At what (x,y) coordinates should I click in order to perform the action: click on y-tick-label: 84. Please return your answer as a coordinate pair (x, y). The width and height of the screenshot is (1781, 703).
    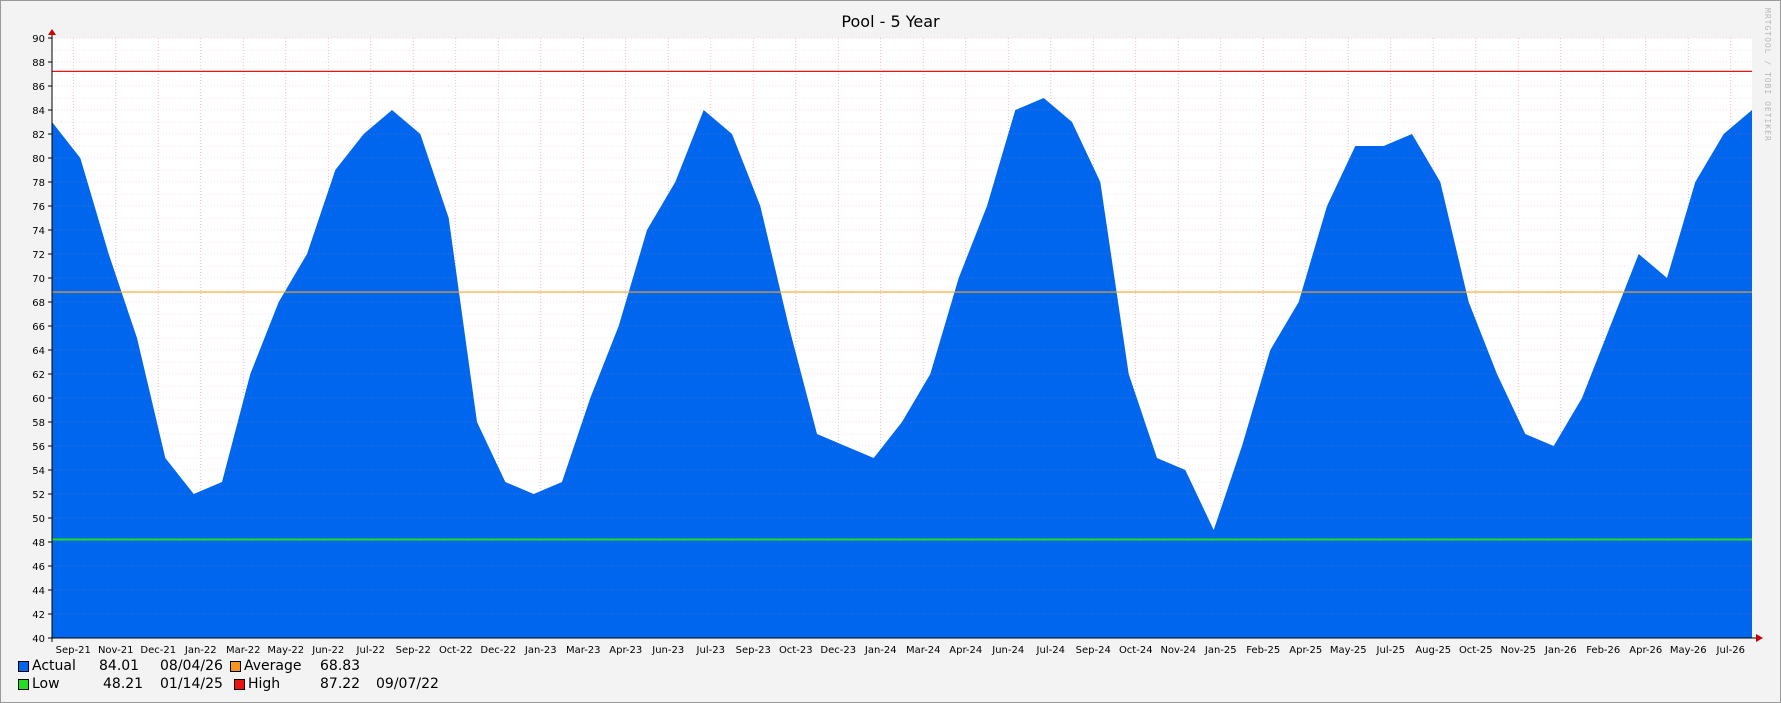
    Looking at the image, I should click on (38, 111).